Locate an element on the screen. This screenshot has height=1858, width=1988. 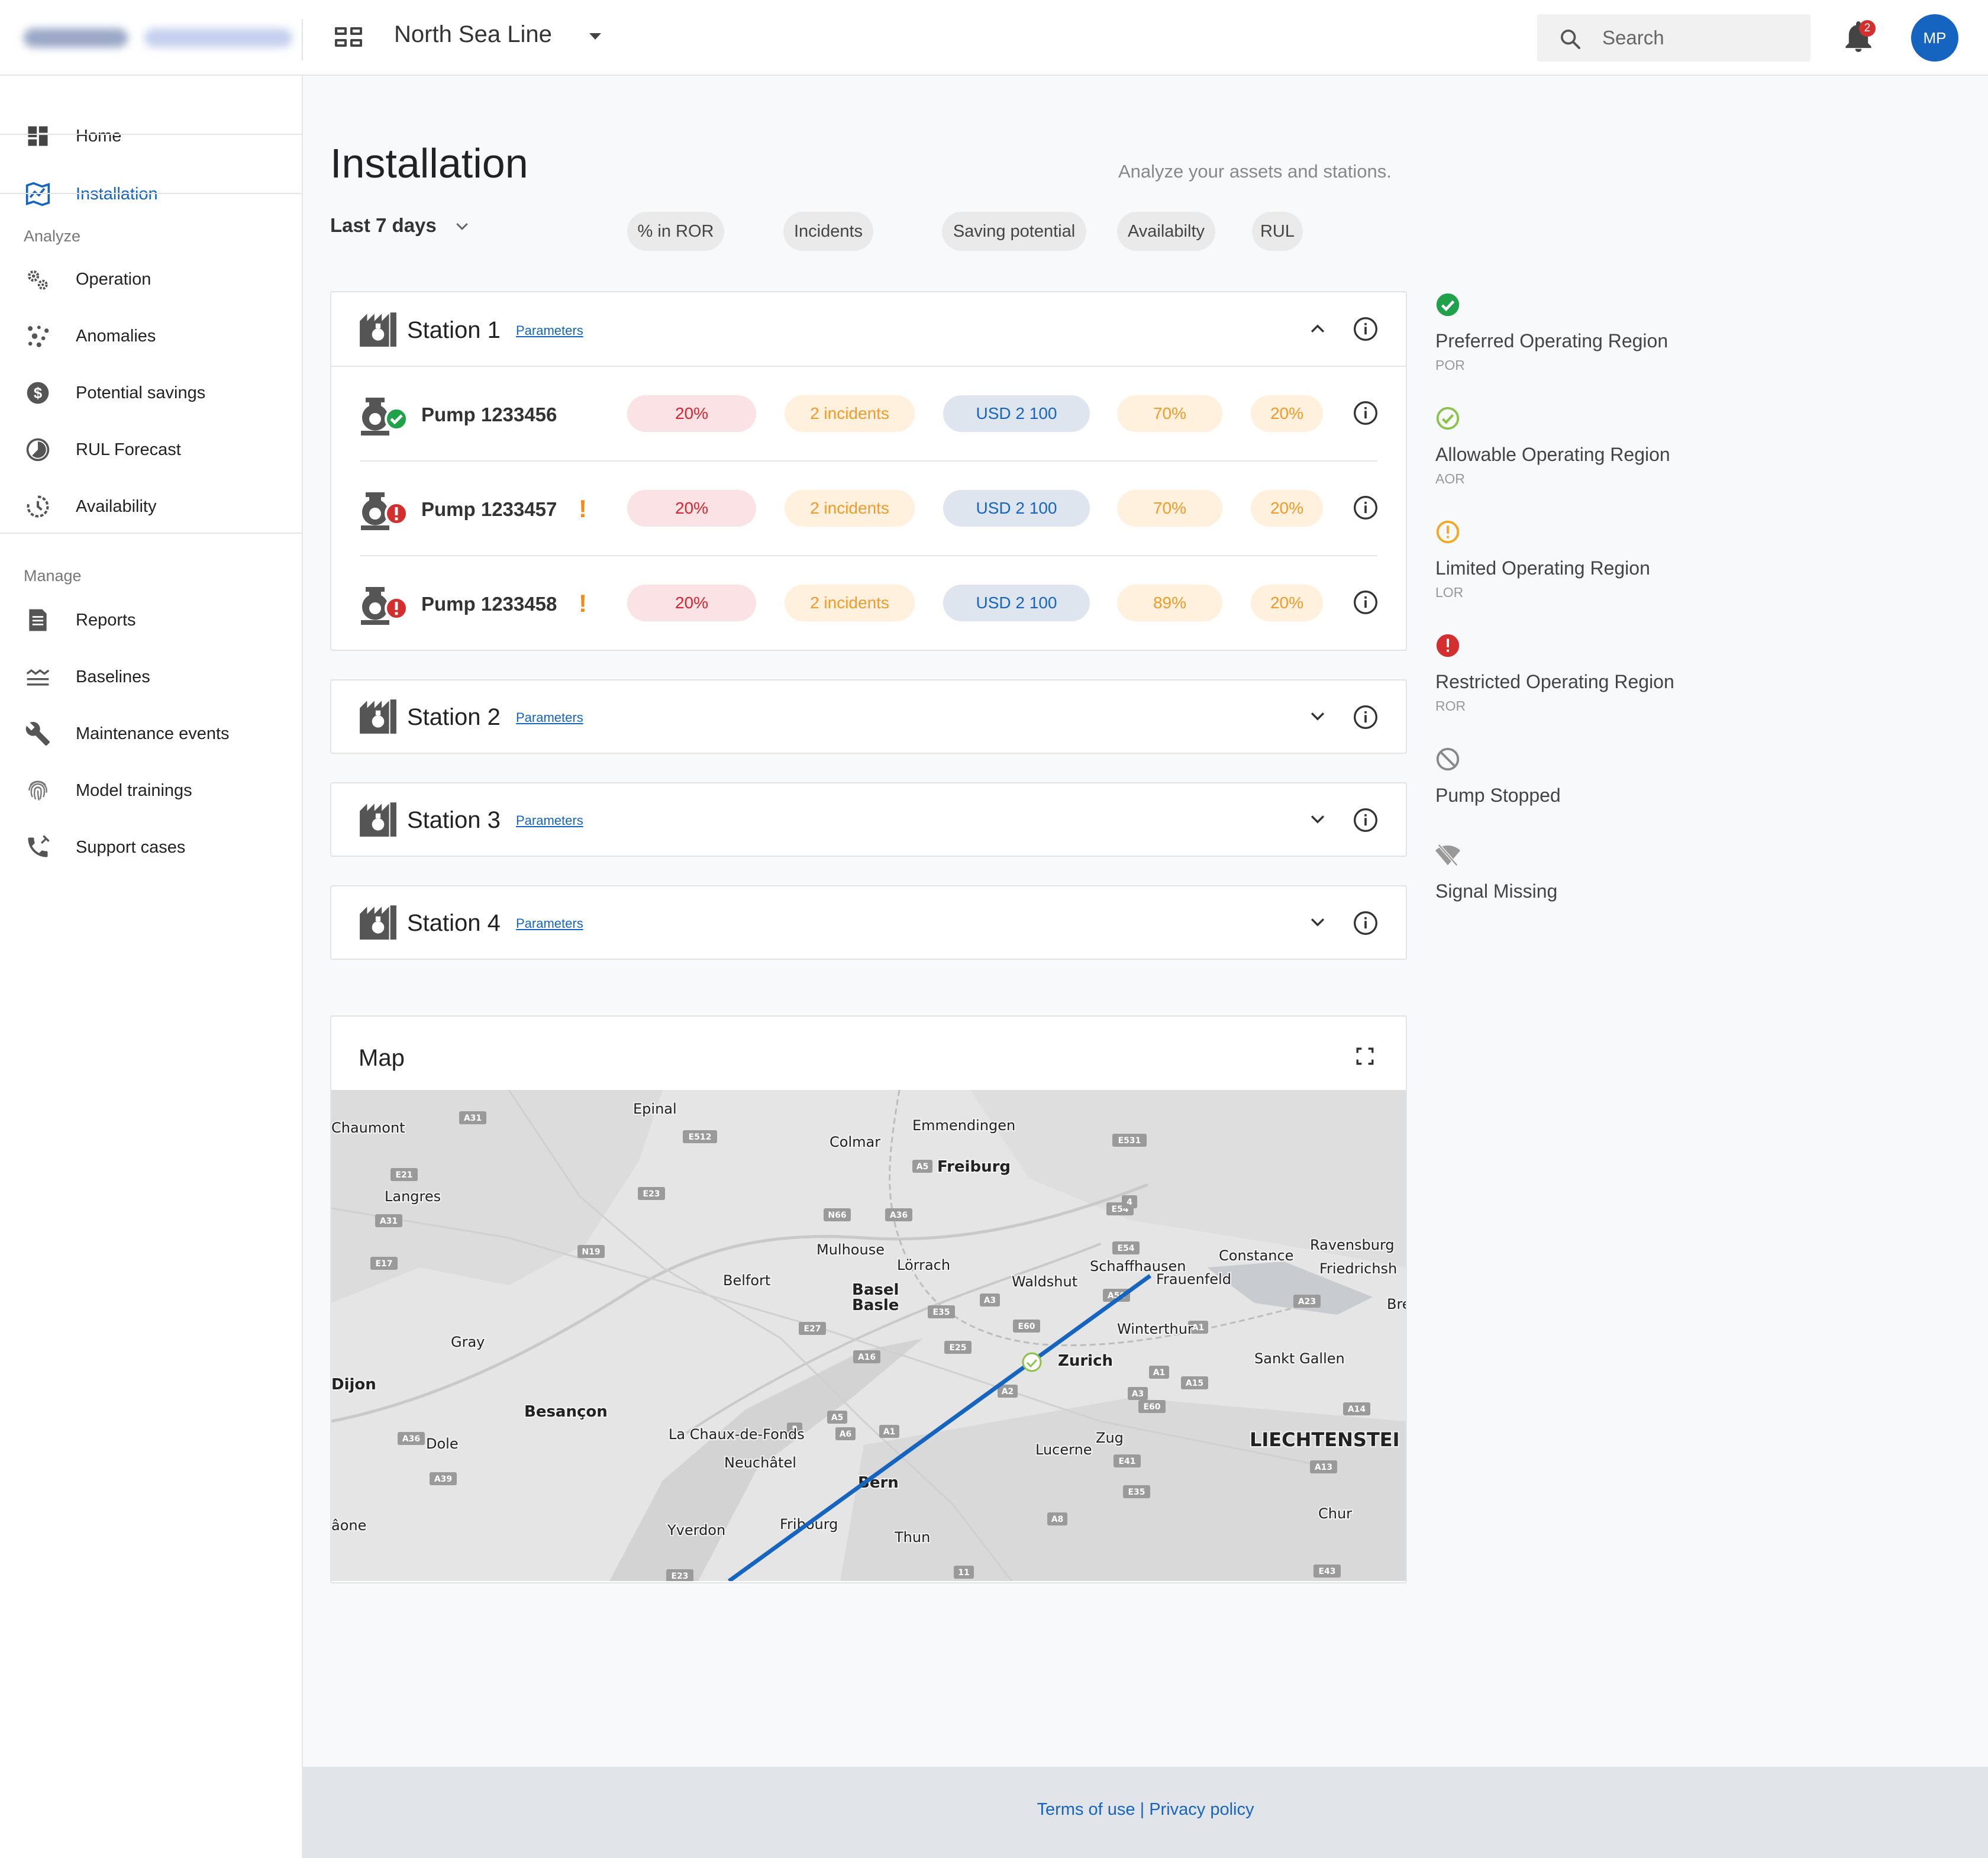
station-card: Station 2 Parameters is located at coordinates (868, 716).